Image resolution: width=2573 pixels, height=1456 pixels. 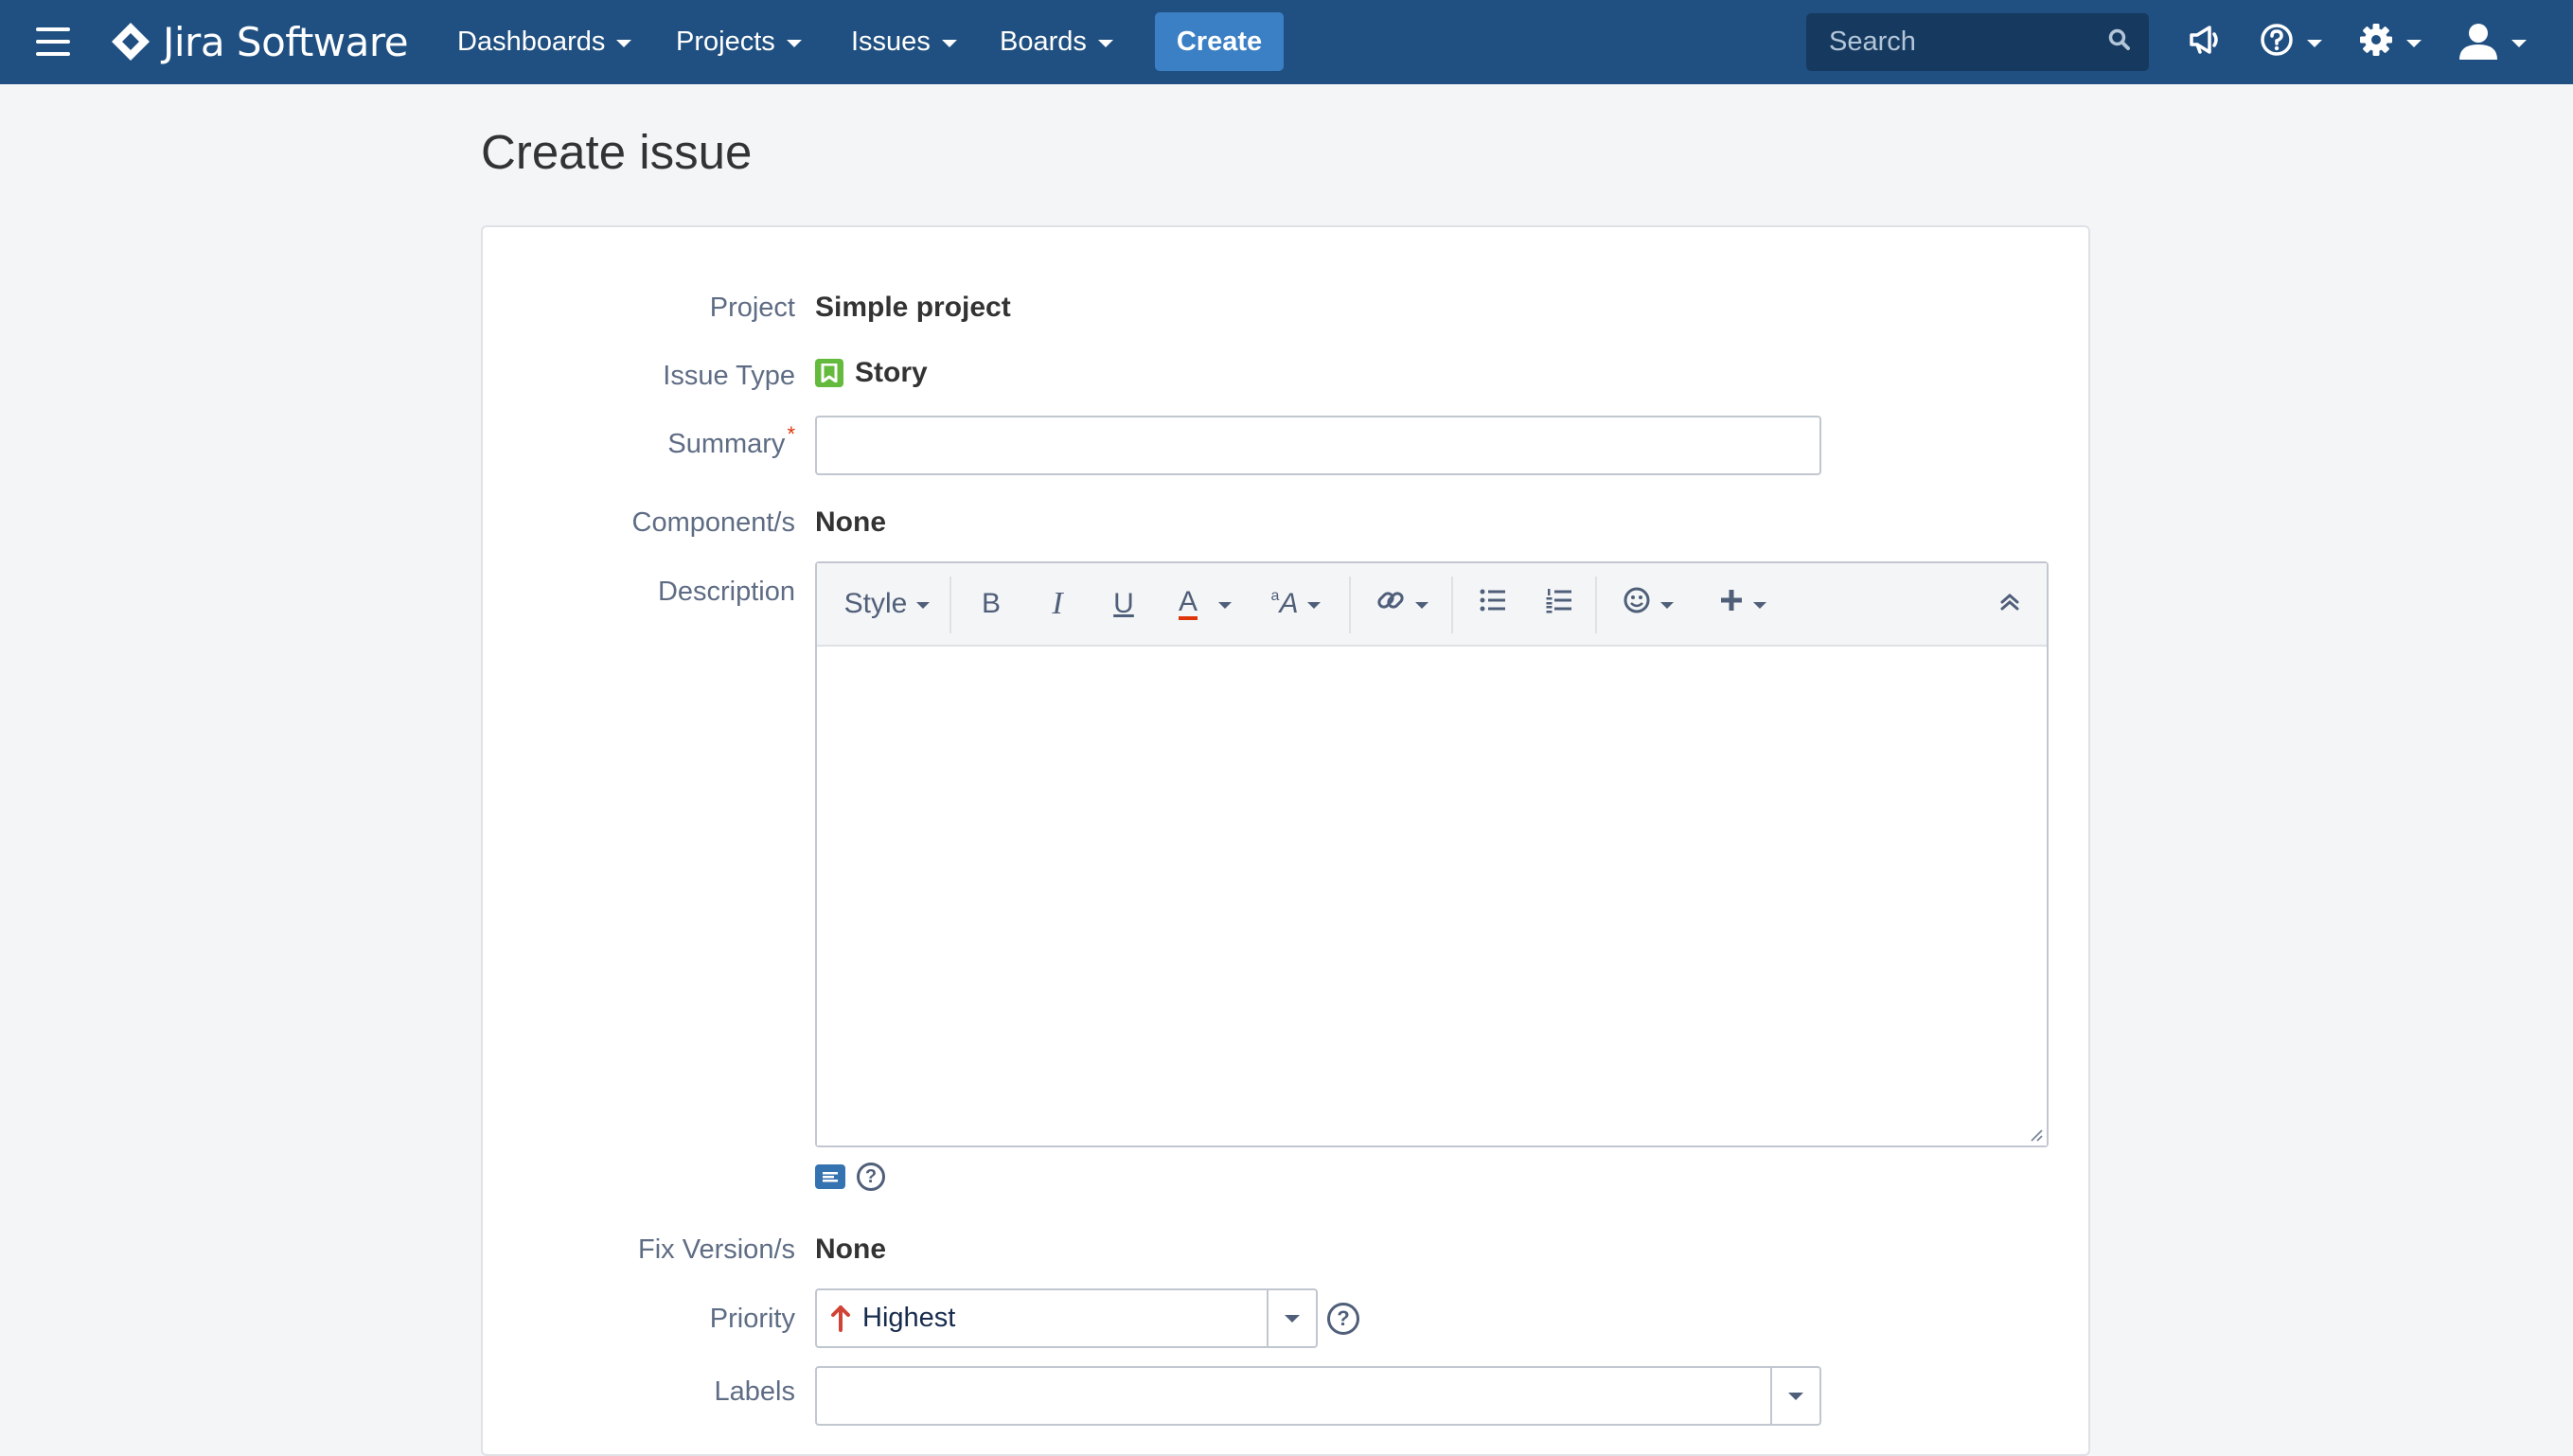 I want to click on app-logo: Jira Software, so click(x=259, y=41).